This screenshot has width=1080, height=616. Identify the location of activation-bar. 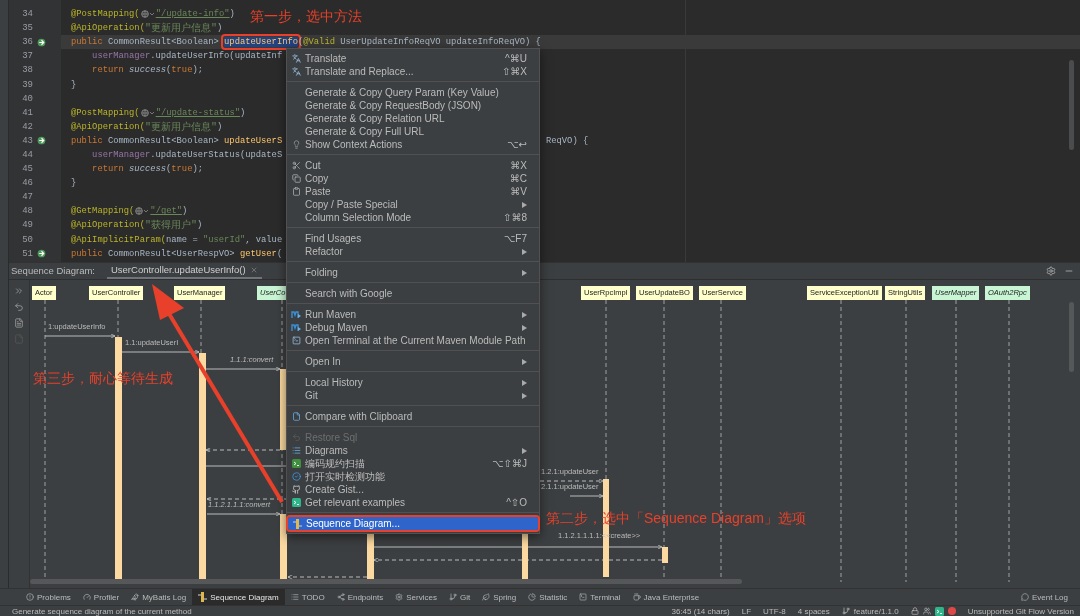
(283, 547).